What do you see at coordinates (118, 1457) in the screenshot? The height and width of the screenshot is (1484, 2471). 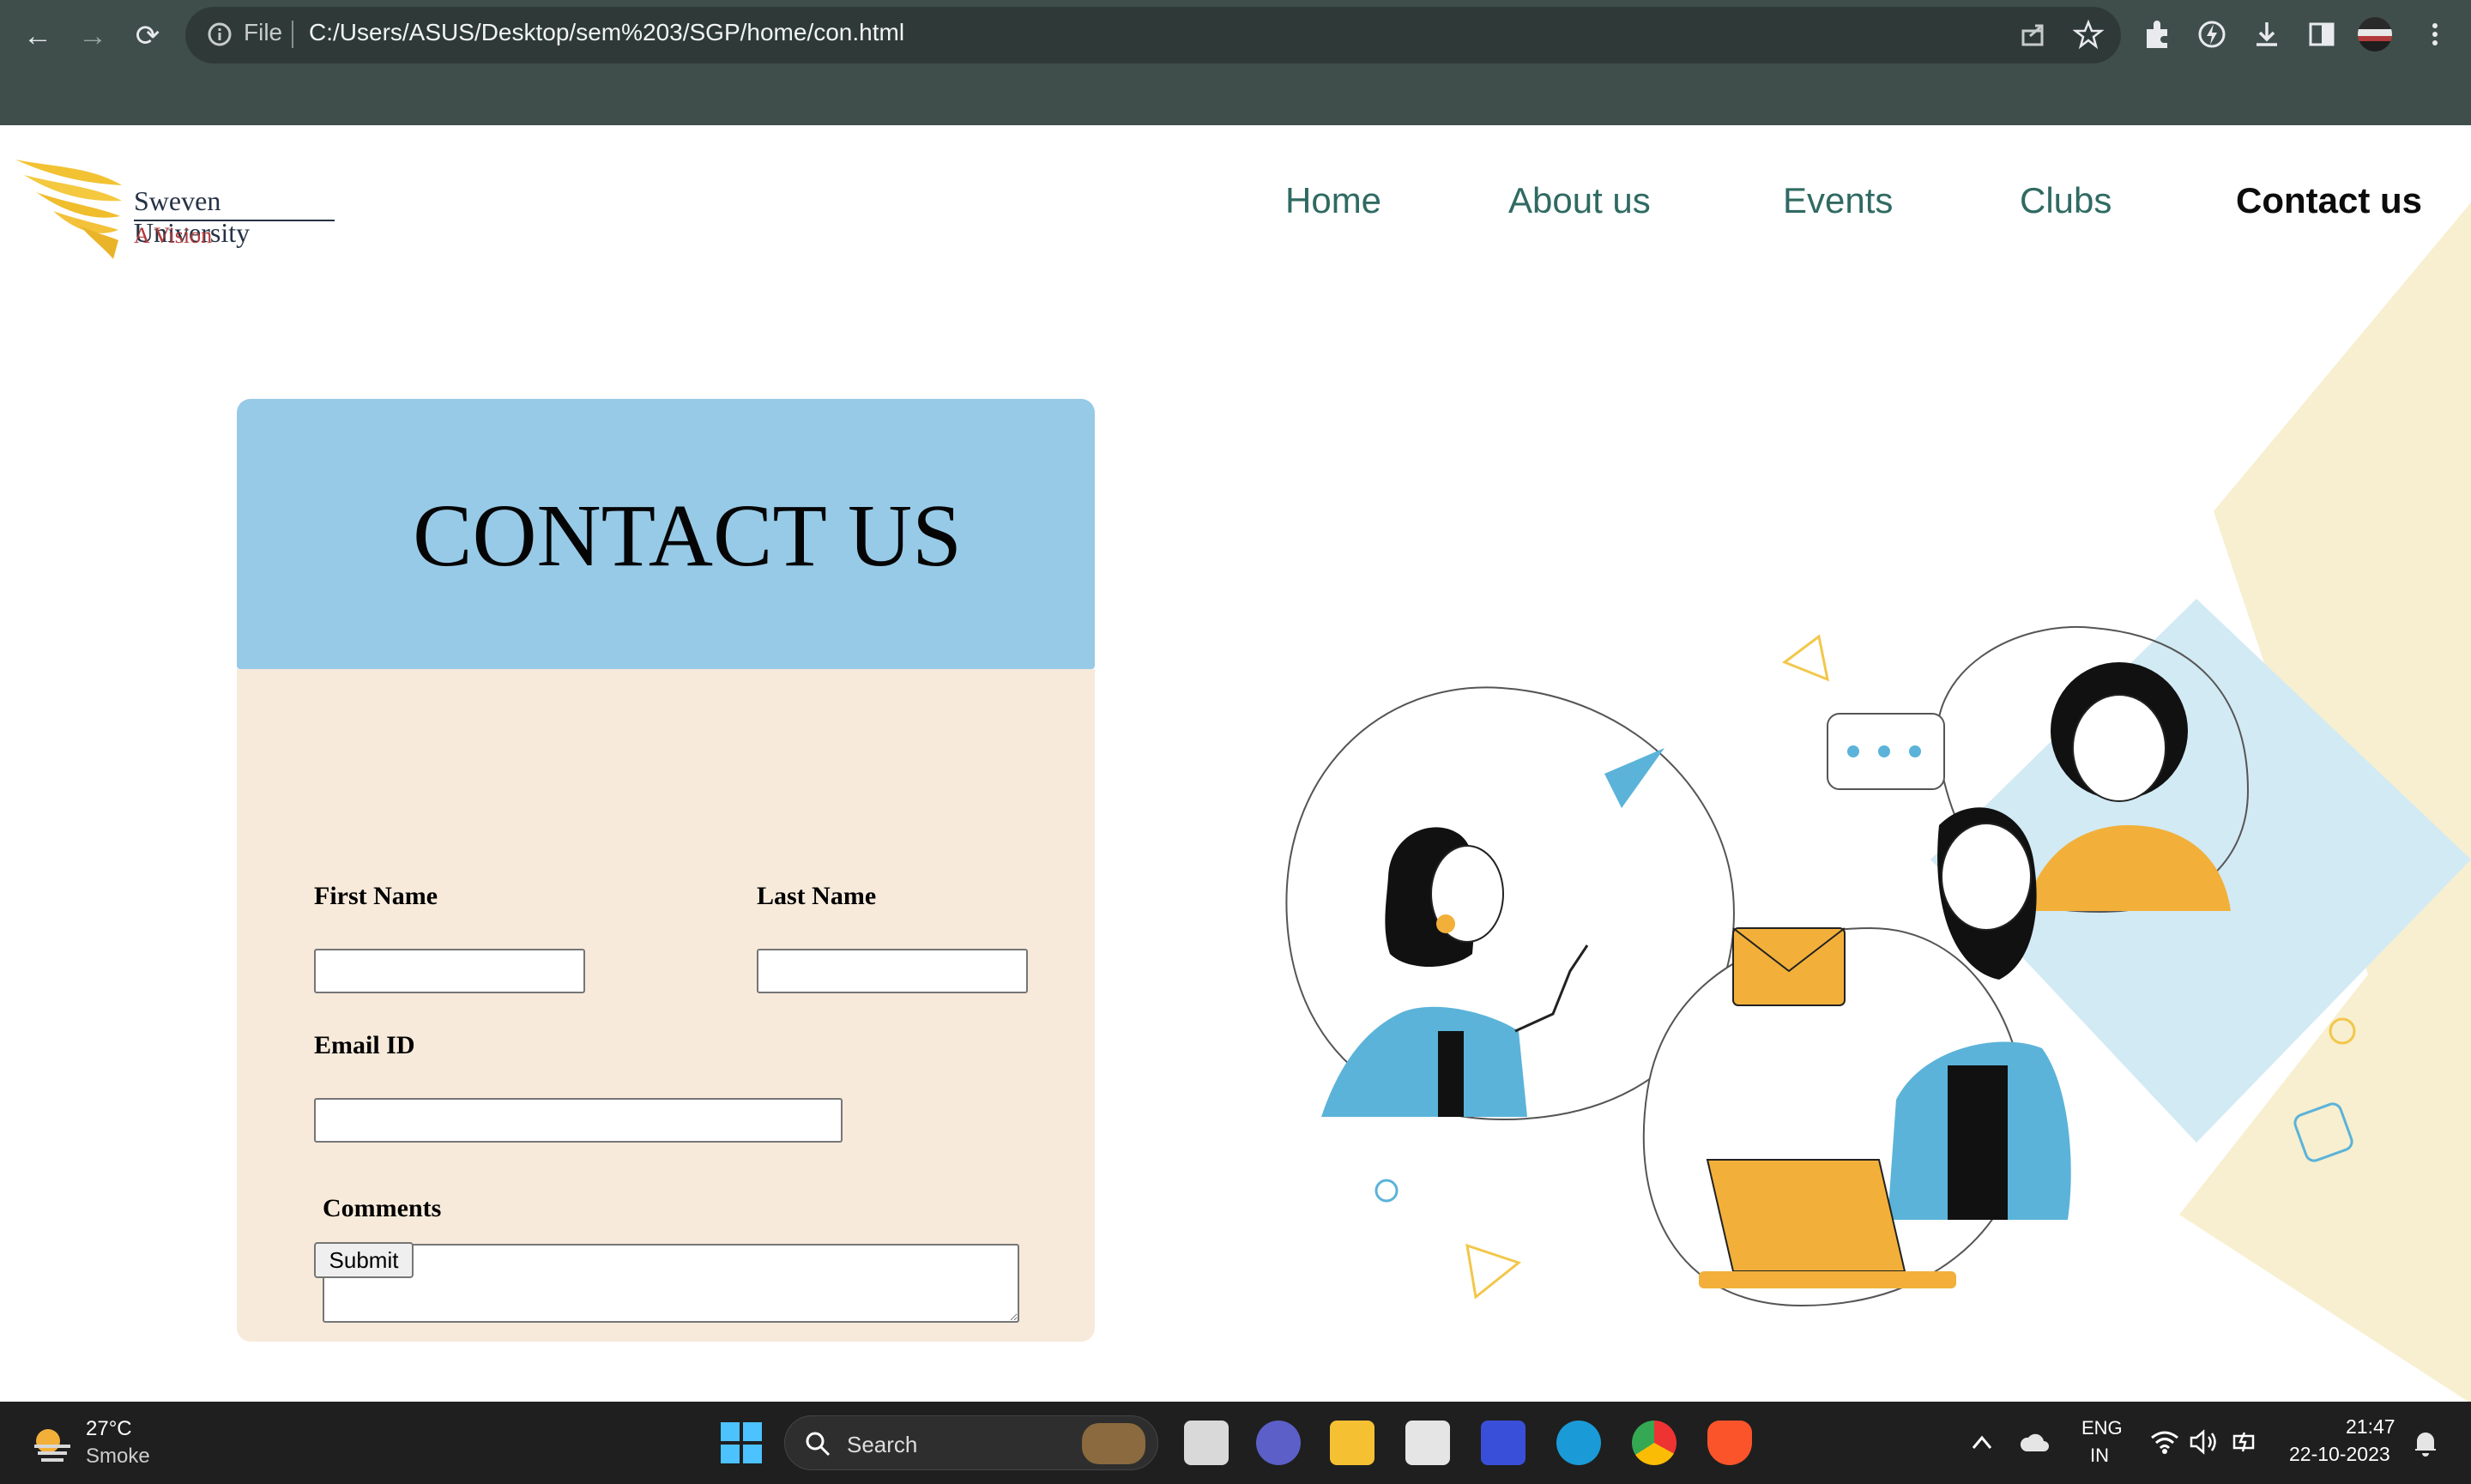 I see `weather-description: Smoke` at bounding box center [118, 1457].